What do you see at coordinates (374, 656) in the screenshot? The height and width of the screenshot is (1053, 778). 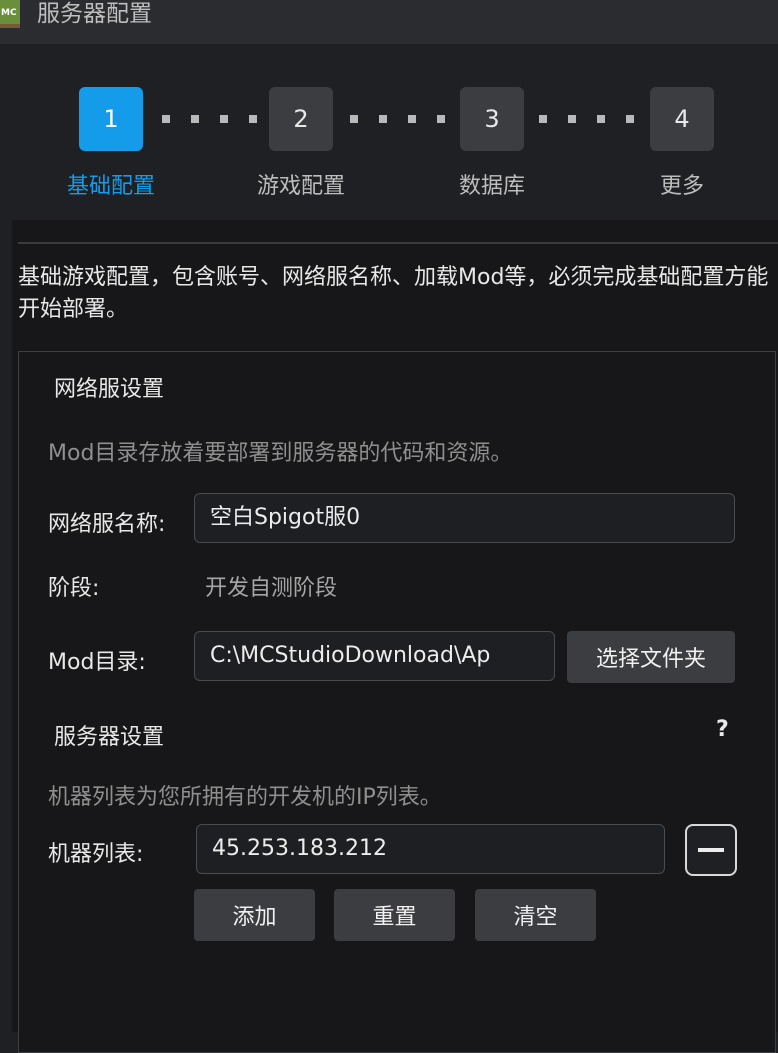 I see `mod-dir-input: C:\MCStudioDownload\Ap` at bounding box center [374, 656].